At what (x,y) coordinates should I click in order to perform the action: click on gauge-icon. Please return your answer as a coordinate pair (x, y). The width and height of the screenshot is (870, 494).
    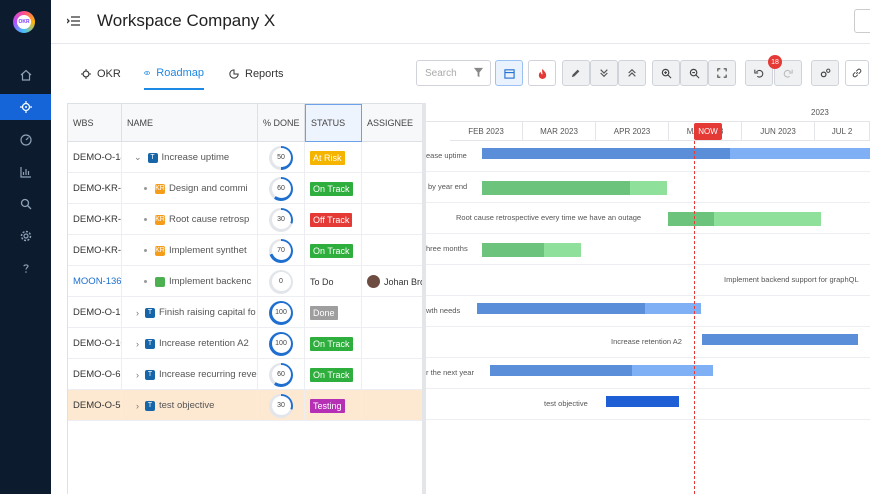
    Looking at the image, I should click on (25, 140).